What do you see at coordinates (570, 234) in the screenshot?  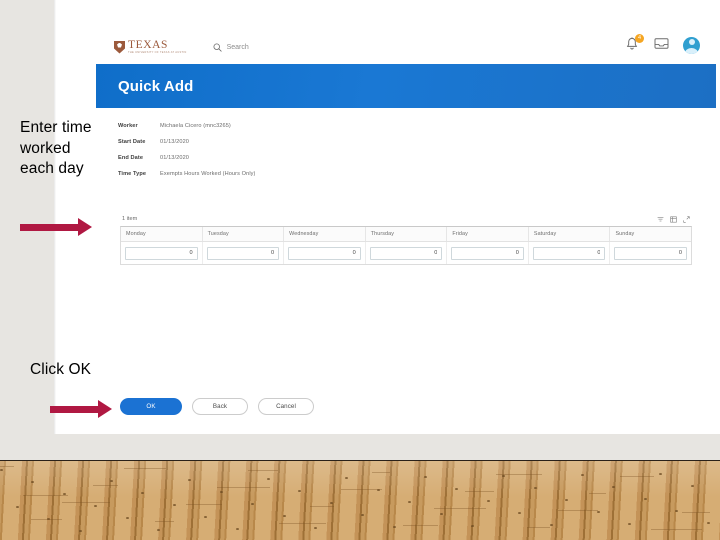 I see `column-header-saturday: Saturday` at bounding box center [570, 234].